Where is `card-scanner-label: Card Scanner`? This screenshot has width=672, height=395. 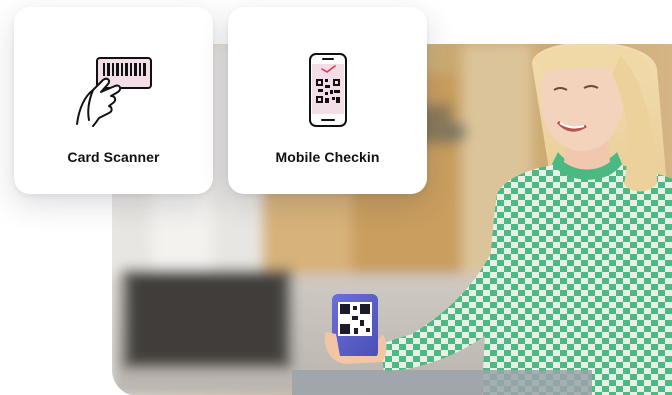 card-scanner-label: Card Scanner is located at coordinates (113, 157).